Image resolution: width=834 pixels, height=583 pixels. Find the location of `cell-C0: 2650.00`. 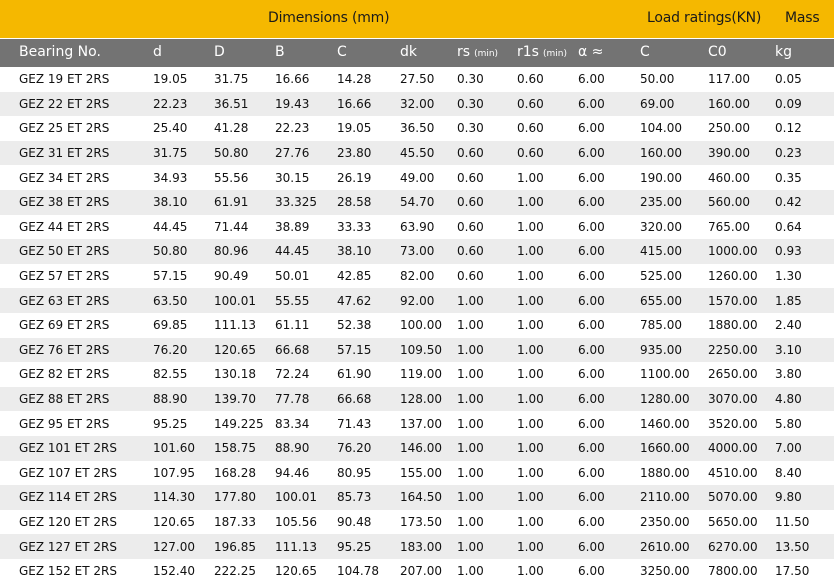

cell-C0: 2650.00 is located at coordinates (741, 374).